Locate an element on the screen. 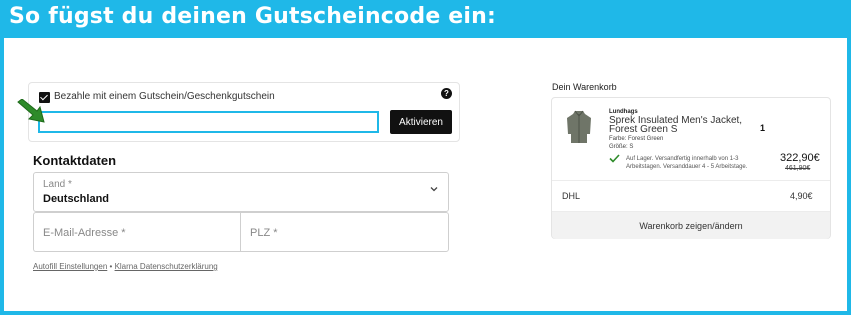 Image resolution: width=851 pixels, height=315 pixels. country-select: Land * Deutschland is located at coordinates (241, 192).